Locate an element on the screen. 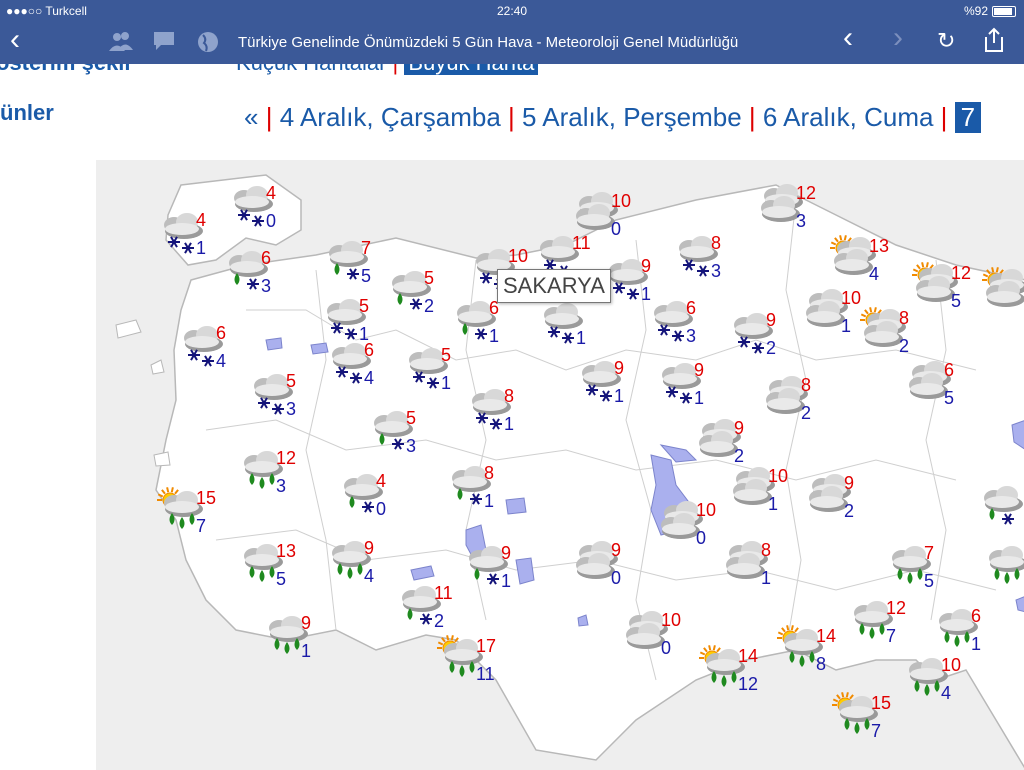 The width and height of the screenshot is (1024, 770). day-link: 5 Aralık, Perşembe is located at coordinates (632, 117).